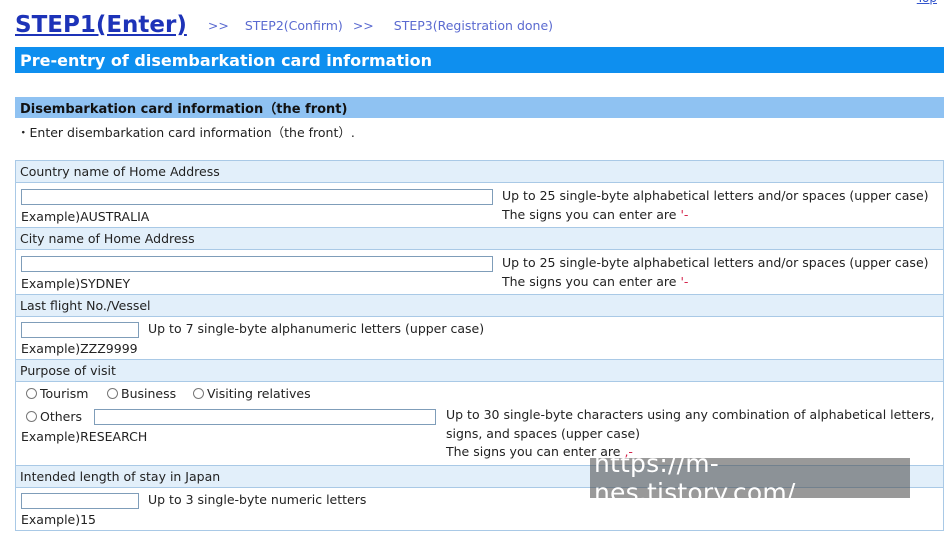 The height and width of the screenshot is (539, 949). Describe the element at coordinates (595, 214) in the screenshot. I see `country-signs: The signs you can enter are '-` at that location.